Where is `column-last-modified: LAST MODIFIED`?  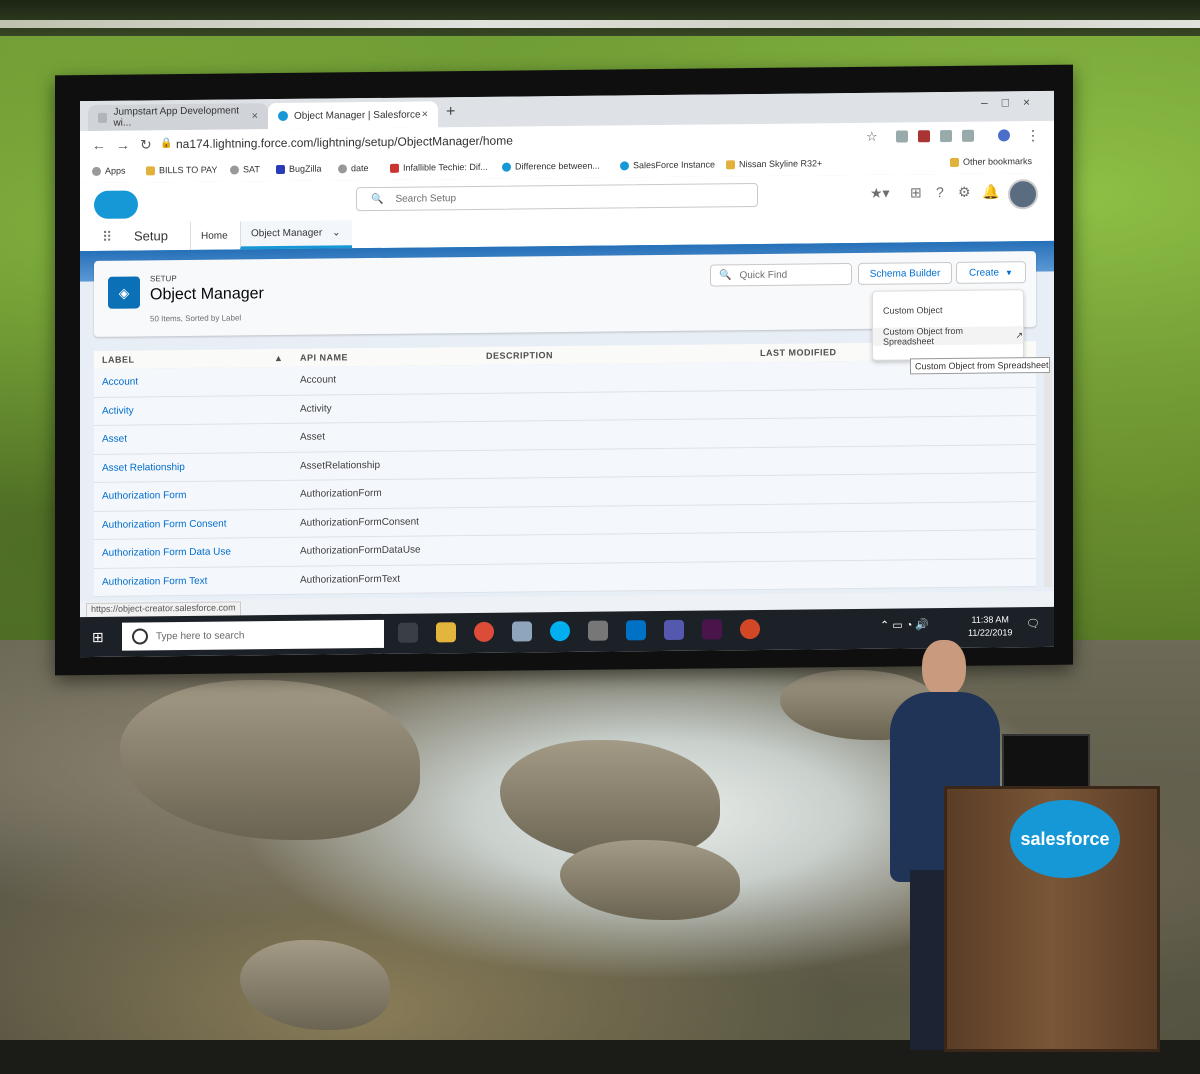 column-last-modified: LAST MODIFIED is located at coordinates (798, 352).